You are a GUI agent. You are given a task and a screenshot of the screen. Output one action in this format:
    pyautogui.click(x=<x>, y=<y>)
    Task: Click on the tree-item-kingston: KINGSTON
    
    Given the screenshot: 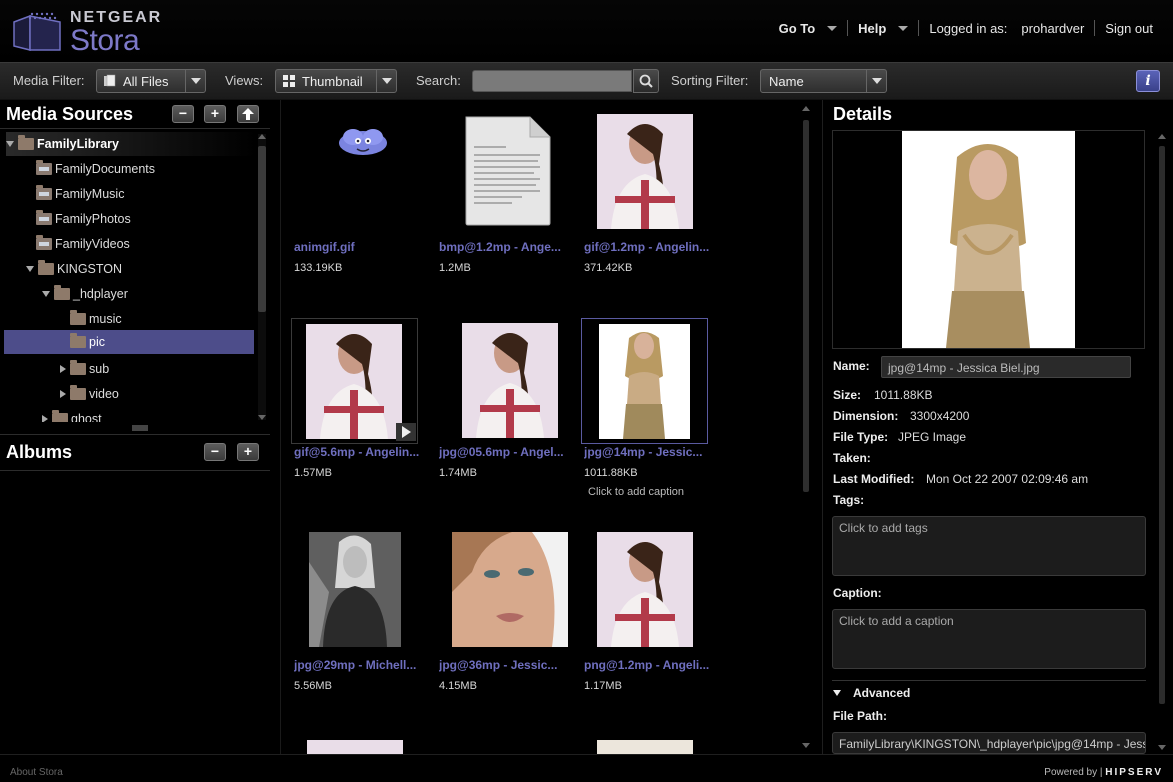 What is the action you would take?
    pyautogui.click(x=74, y=269)
    